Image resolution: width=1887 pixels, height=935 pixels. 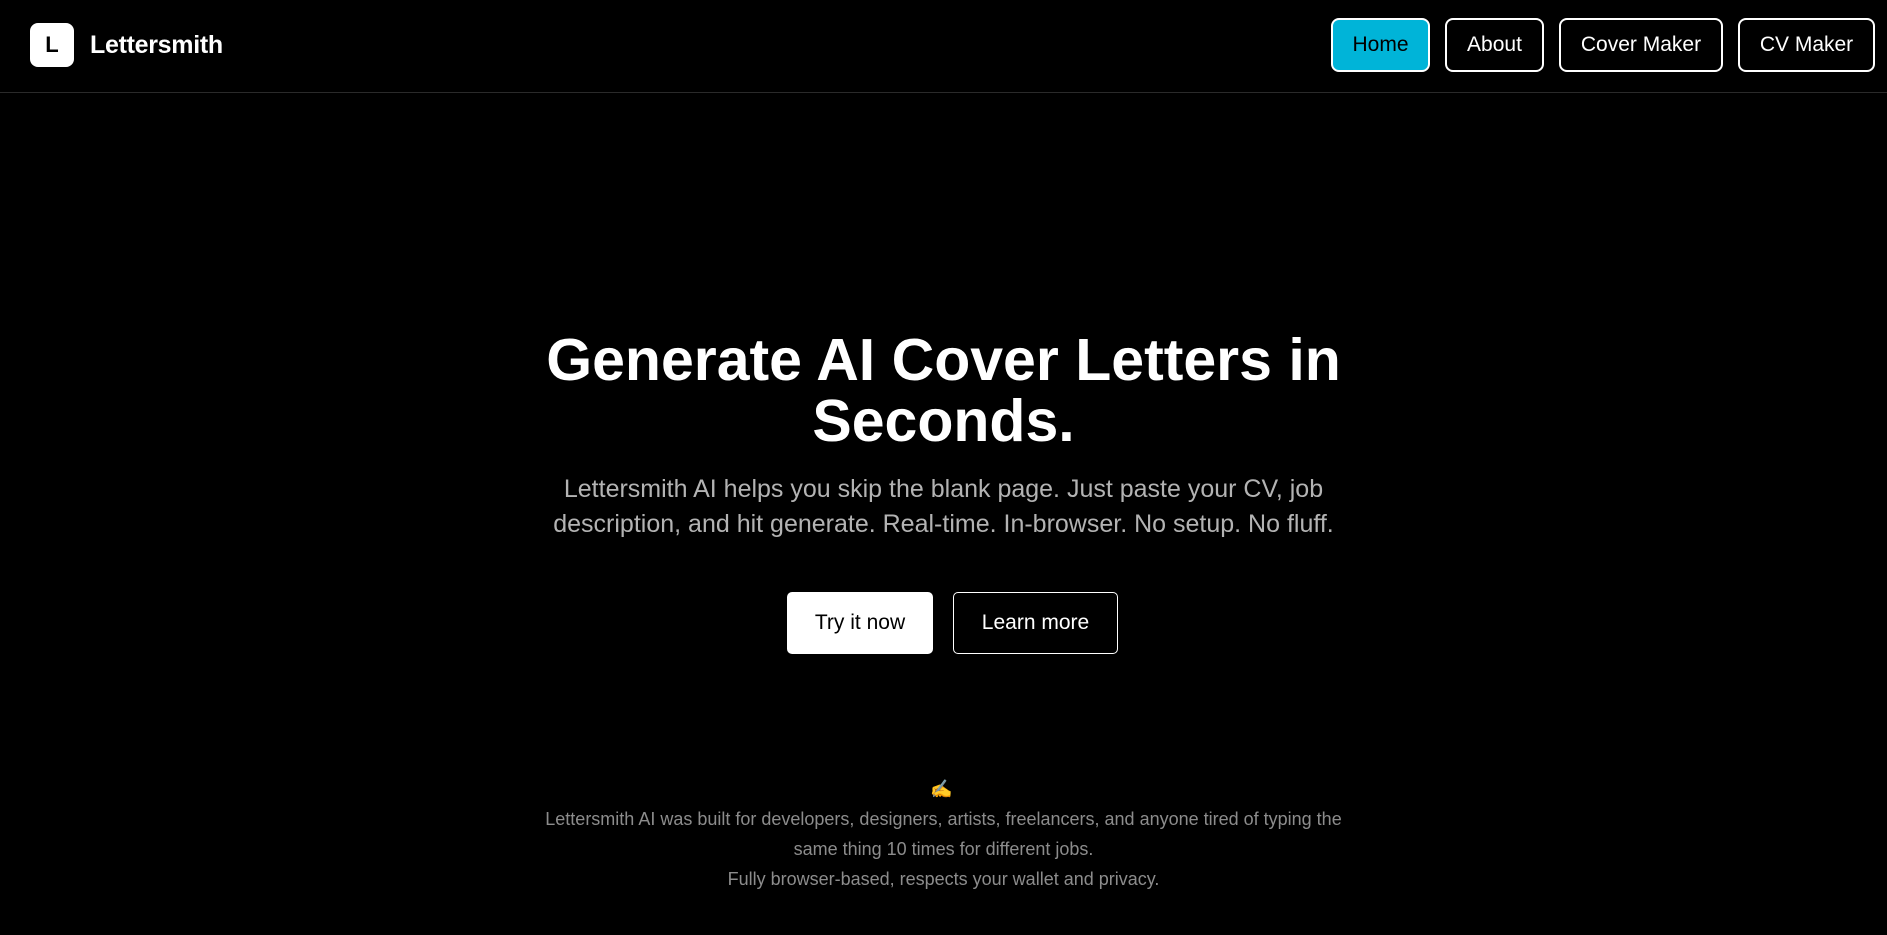 What do you see at coordinates (860, 623) in the screenshot?
I see `try-it-now-button: Try it now` at bounding box center [860, 623].